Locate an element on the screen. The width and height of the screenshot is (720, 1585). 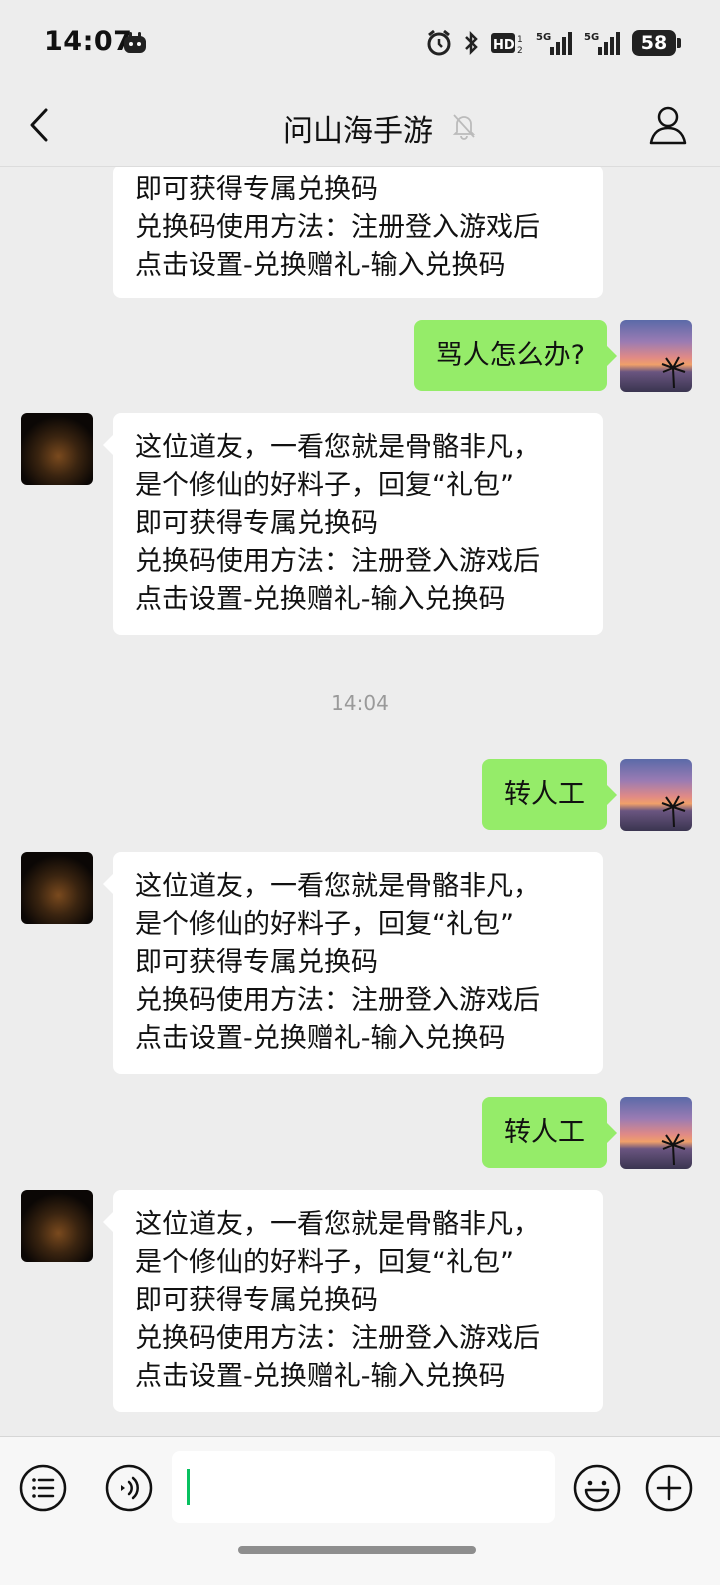
person-icon is located at coordinates (668, 125).